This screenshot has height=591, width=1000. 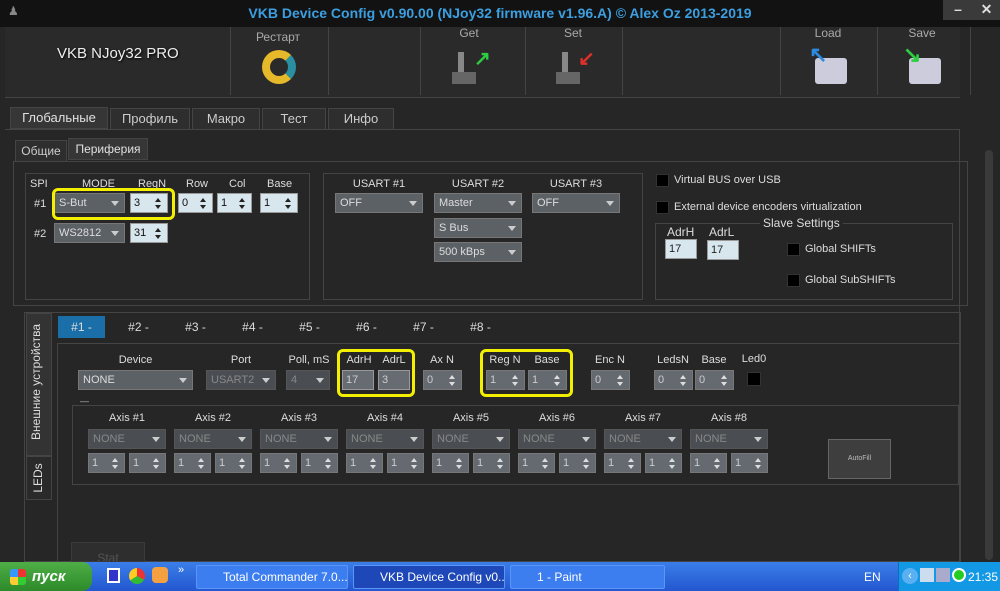 What do you see at coordinates (673, 380) in the screenshot?
I see `ledsn-spinner: 0` at bounding box center [673, 380].